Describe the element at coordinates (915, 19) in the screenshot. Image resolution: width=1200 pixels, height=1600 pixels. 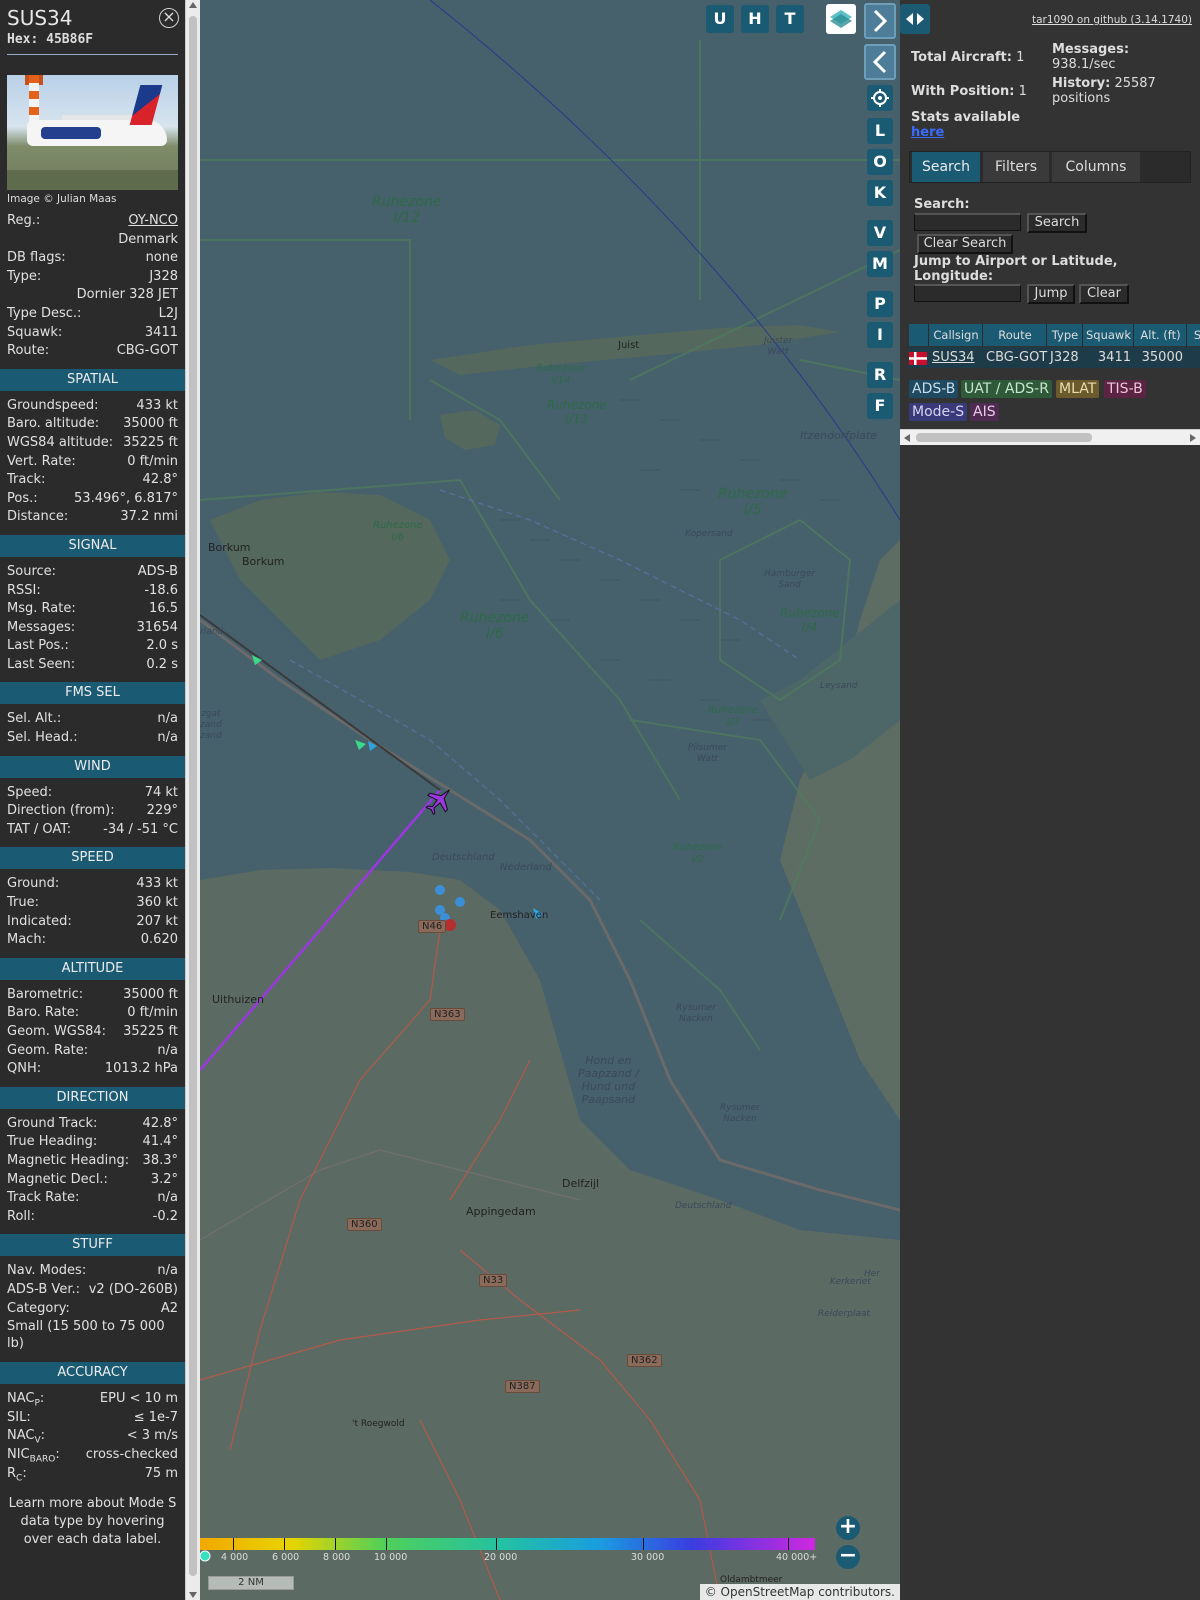
I see `toggle-sidebar-button` at that location.